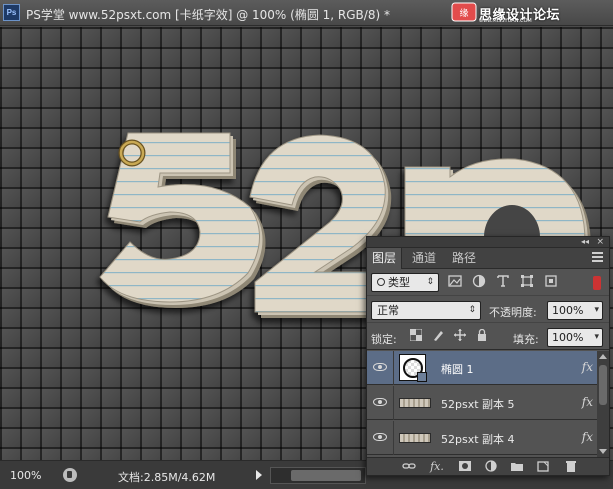 This screenshot has height=489, width=613. I want to click on new-adjustment-layer-icon, so click(491, 467).